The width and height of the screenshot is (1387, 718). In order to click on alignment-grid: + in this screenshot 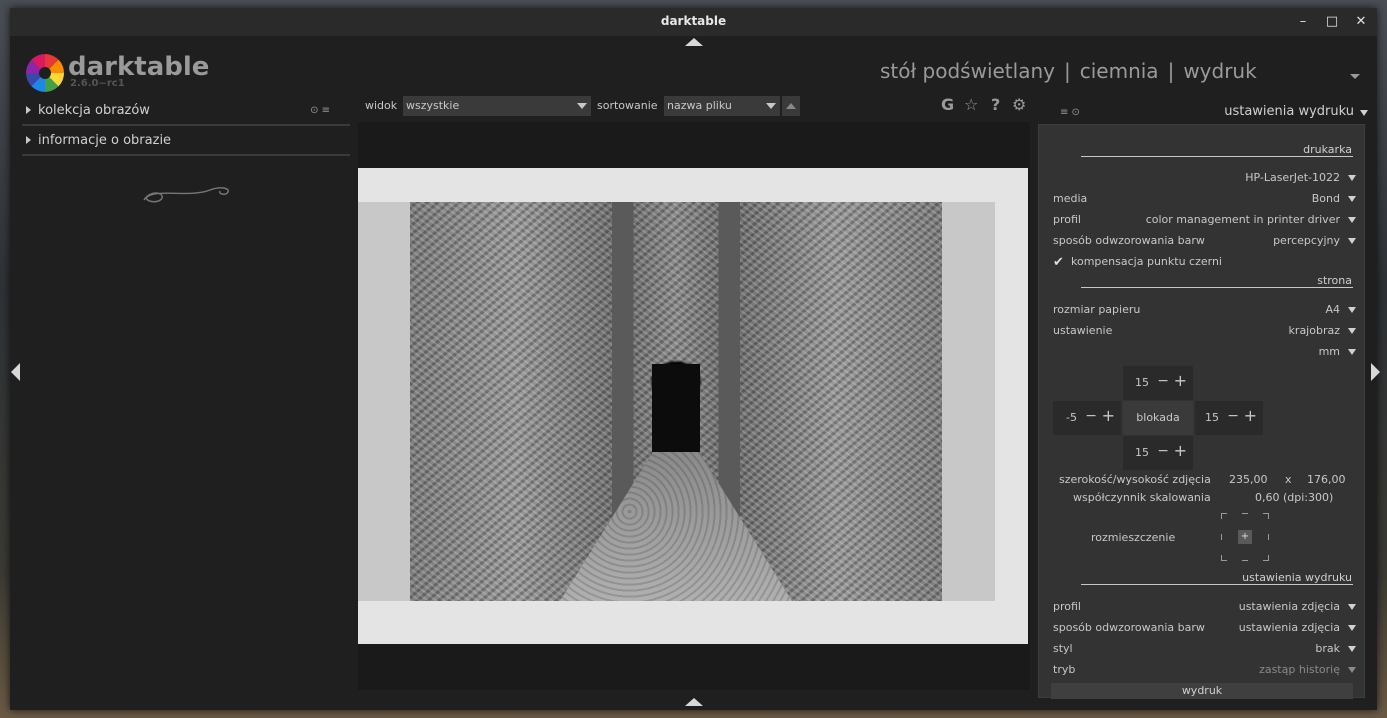, I will do `click(1245, 537)`.